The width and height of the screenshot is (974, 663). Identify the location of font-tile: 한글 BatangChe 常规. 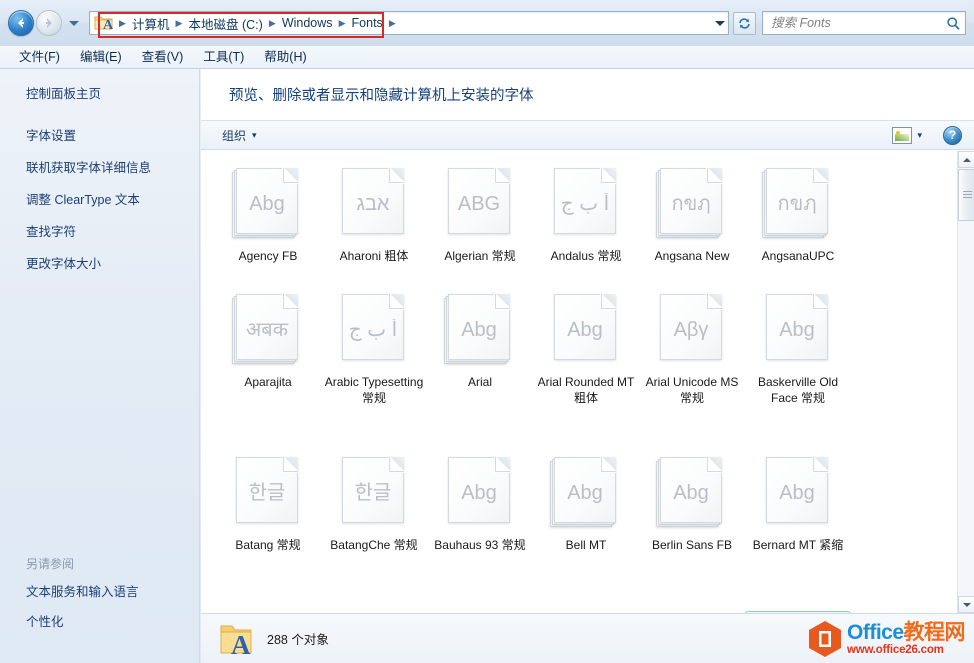
(374, 525).